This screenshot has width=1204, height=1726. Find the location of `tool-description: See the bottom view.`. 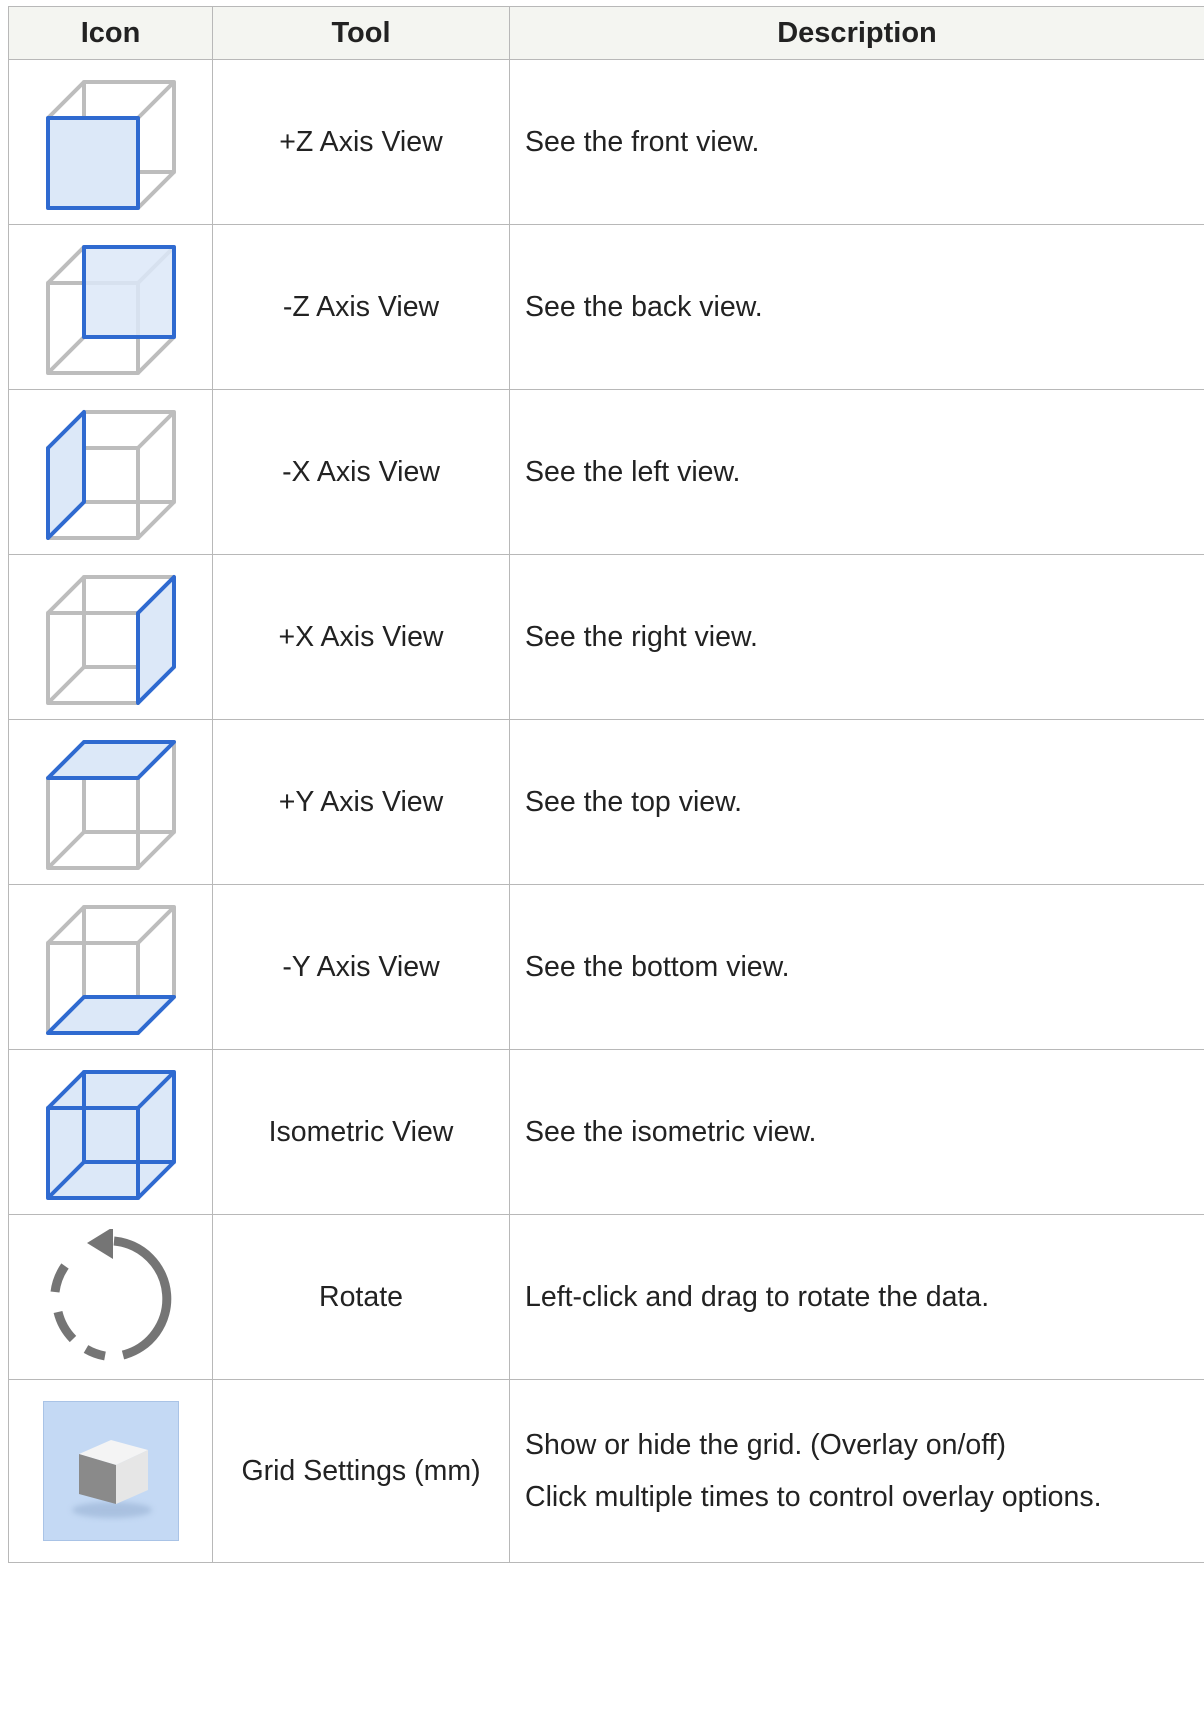

tool-description: See the bottom view. is located at coordinates (657, 967).